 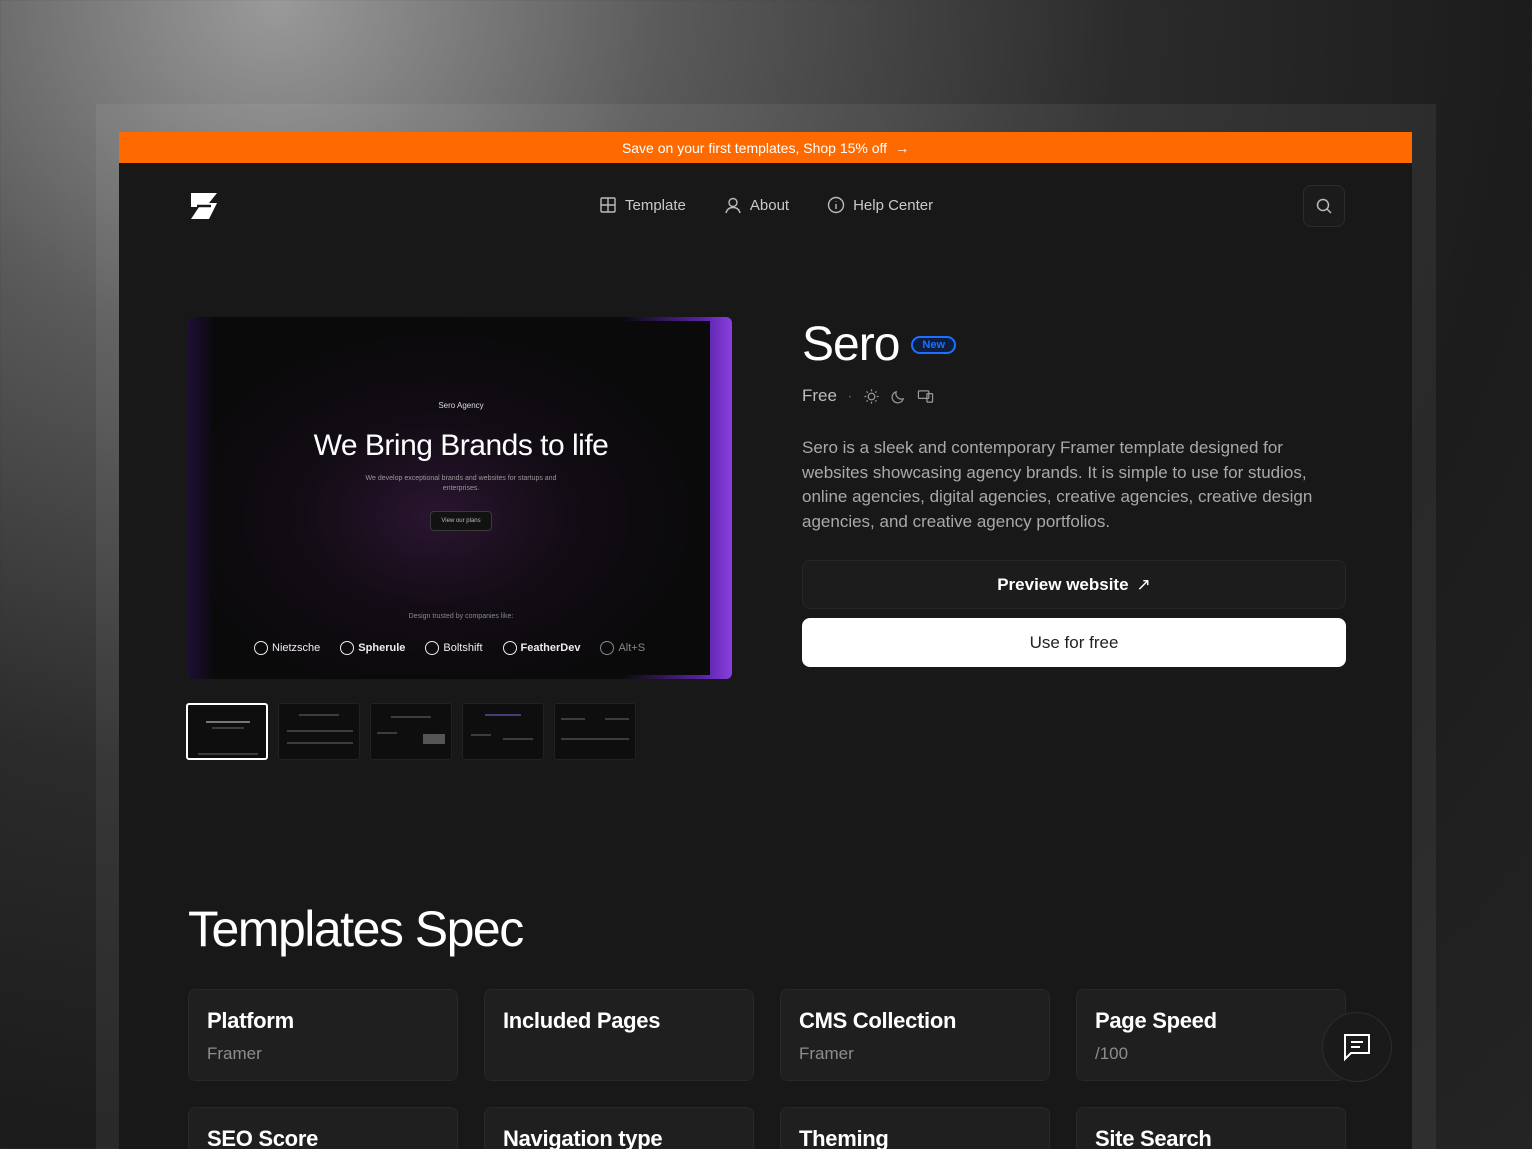 I want to click on moon-icon, so click(x=897, y=396).